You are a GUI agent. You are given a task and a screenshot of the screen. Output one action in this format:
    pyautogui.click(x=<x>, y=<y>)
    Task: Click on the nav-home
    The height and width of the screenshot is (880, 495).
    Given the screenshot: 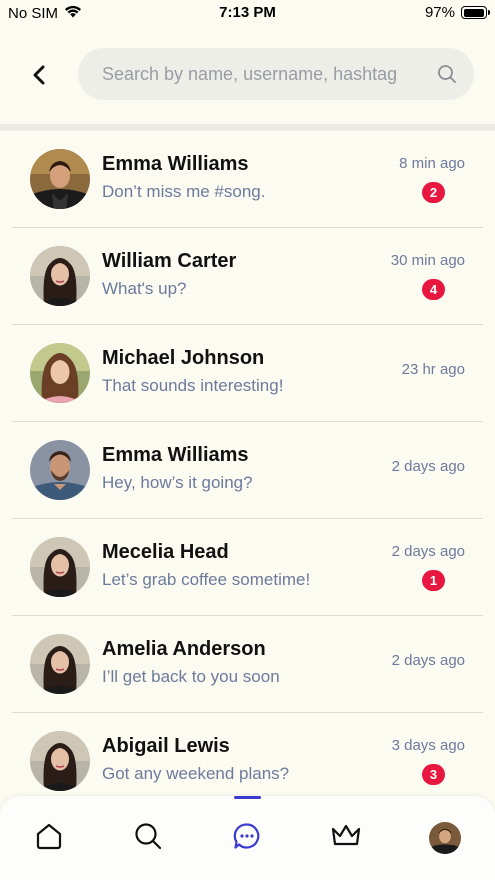 What is the action you would take?
    pyautogui.click(x=49, y=838)
    